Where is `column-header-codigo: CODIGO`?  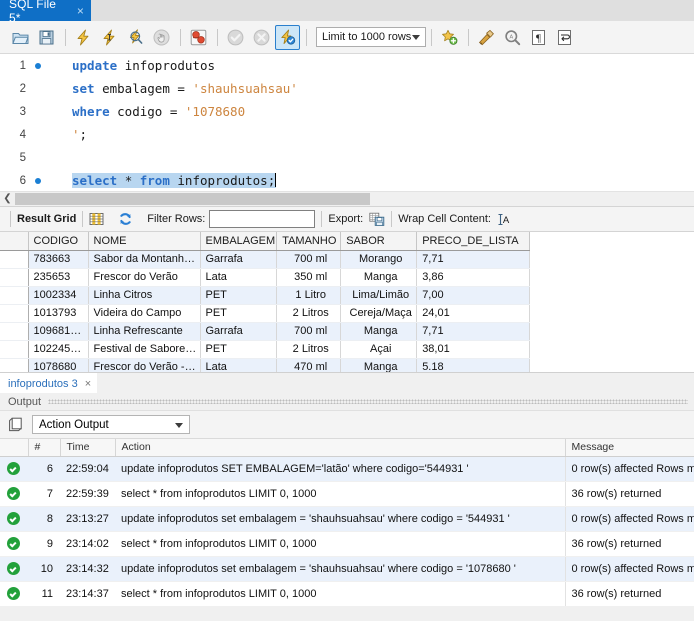 column-header-codigo: CODIGO is located at coordinates (58, 241).